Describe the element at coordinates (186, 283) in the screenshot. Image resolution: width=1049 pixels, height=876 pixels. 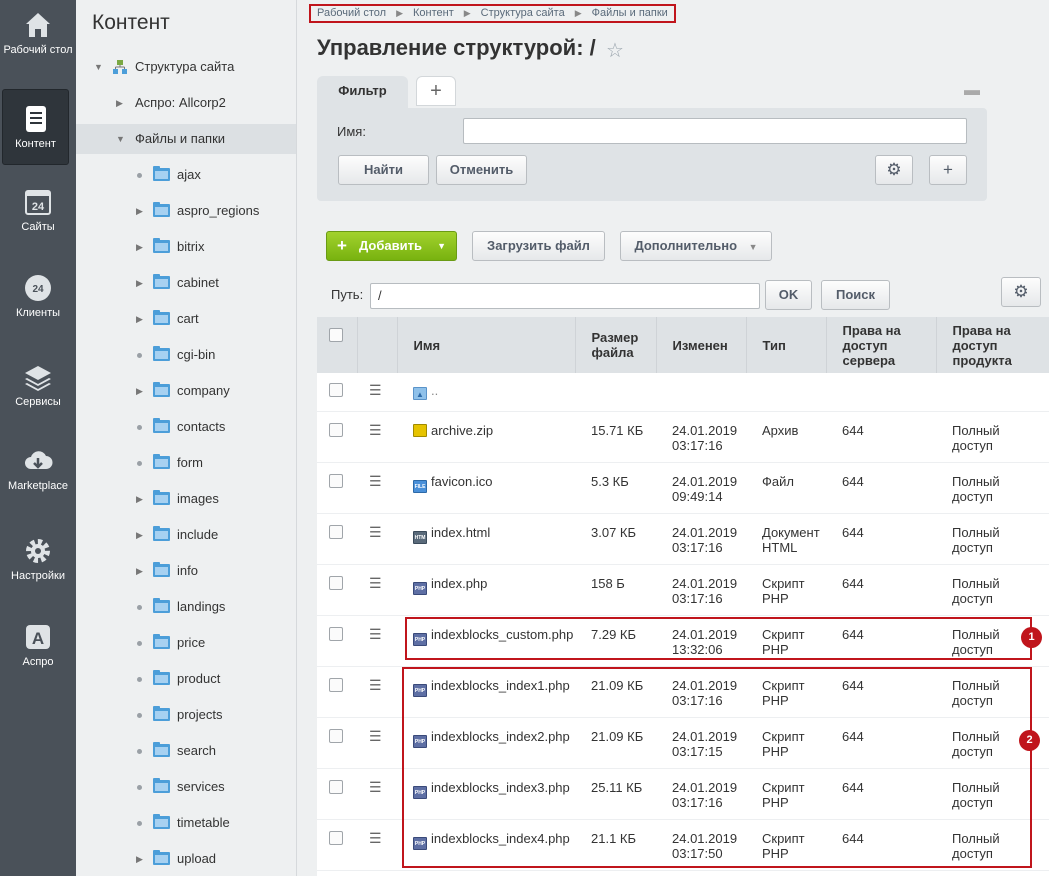
I see `tree-folder: ▶ cabinet` at that location.